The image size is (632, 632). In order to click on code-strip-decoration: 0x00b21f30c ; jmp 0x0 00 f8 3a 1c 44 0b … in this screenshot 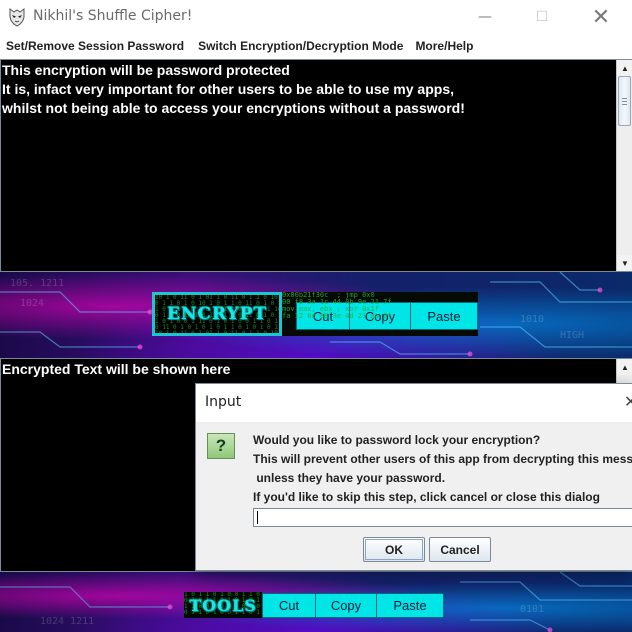, I will do `click(380, 314)`.